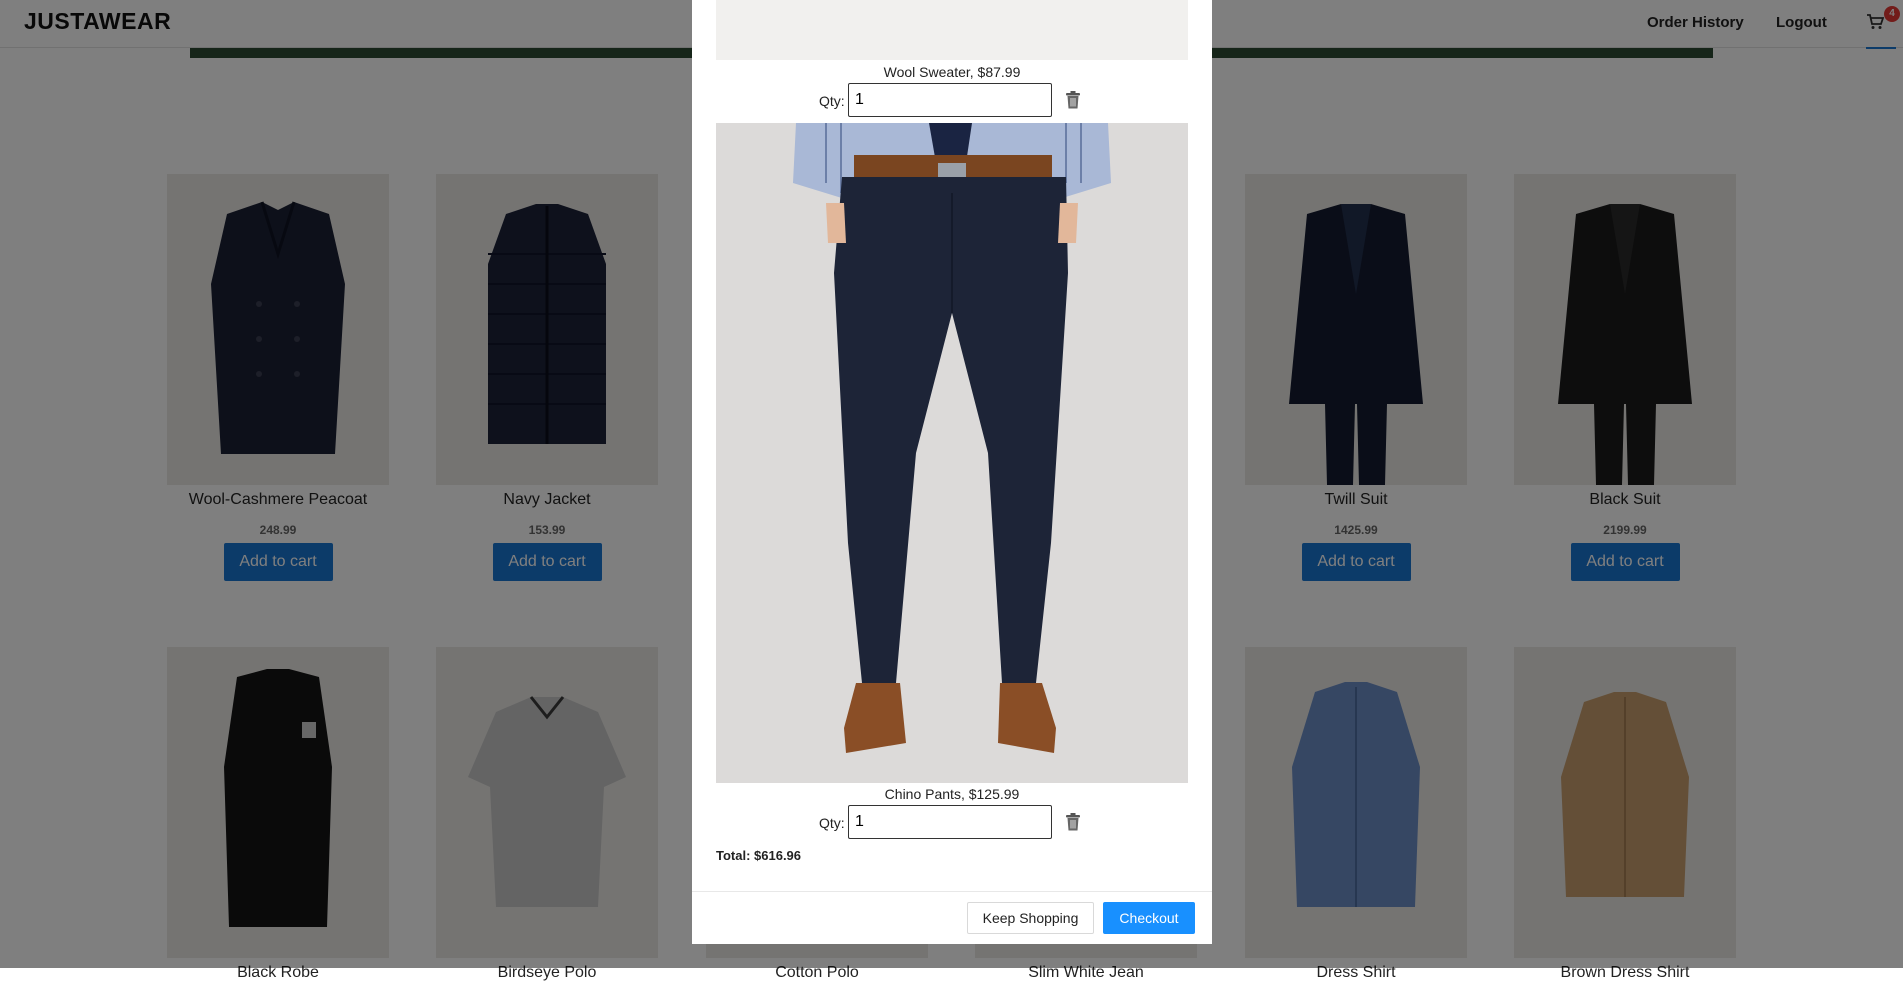 This screenshot has width=1903, height=984. I want to click on checkout-button: Checkout, so click(1149, 918).